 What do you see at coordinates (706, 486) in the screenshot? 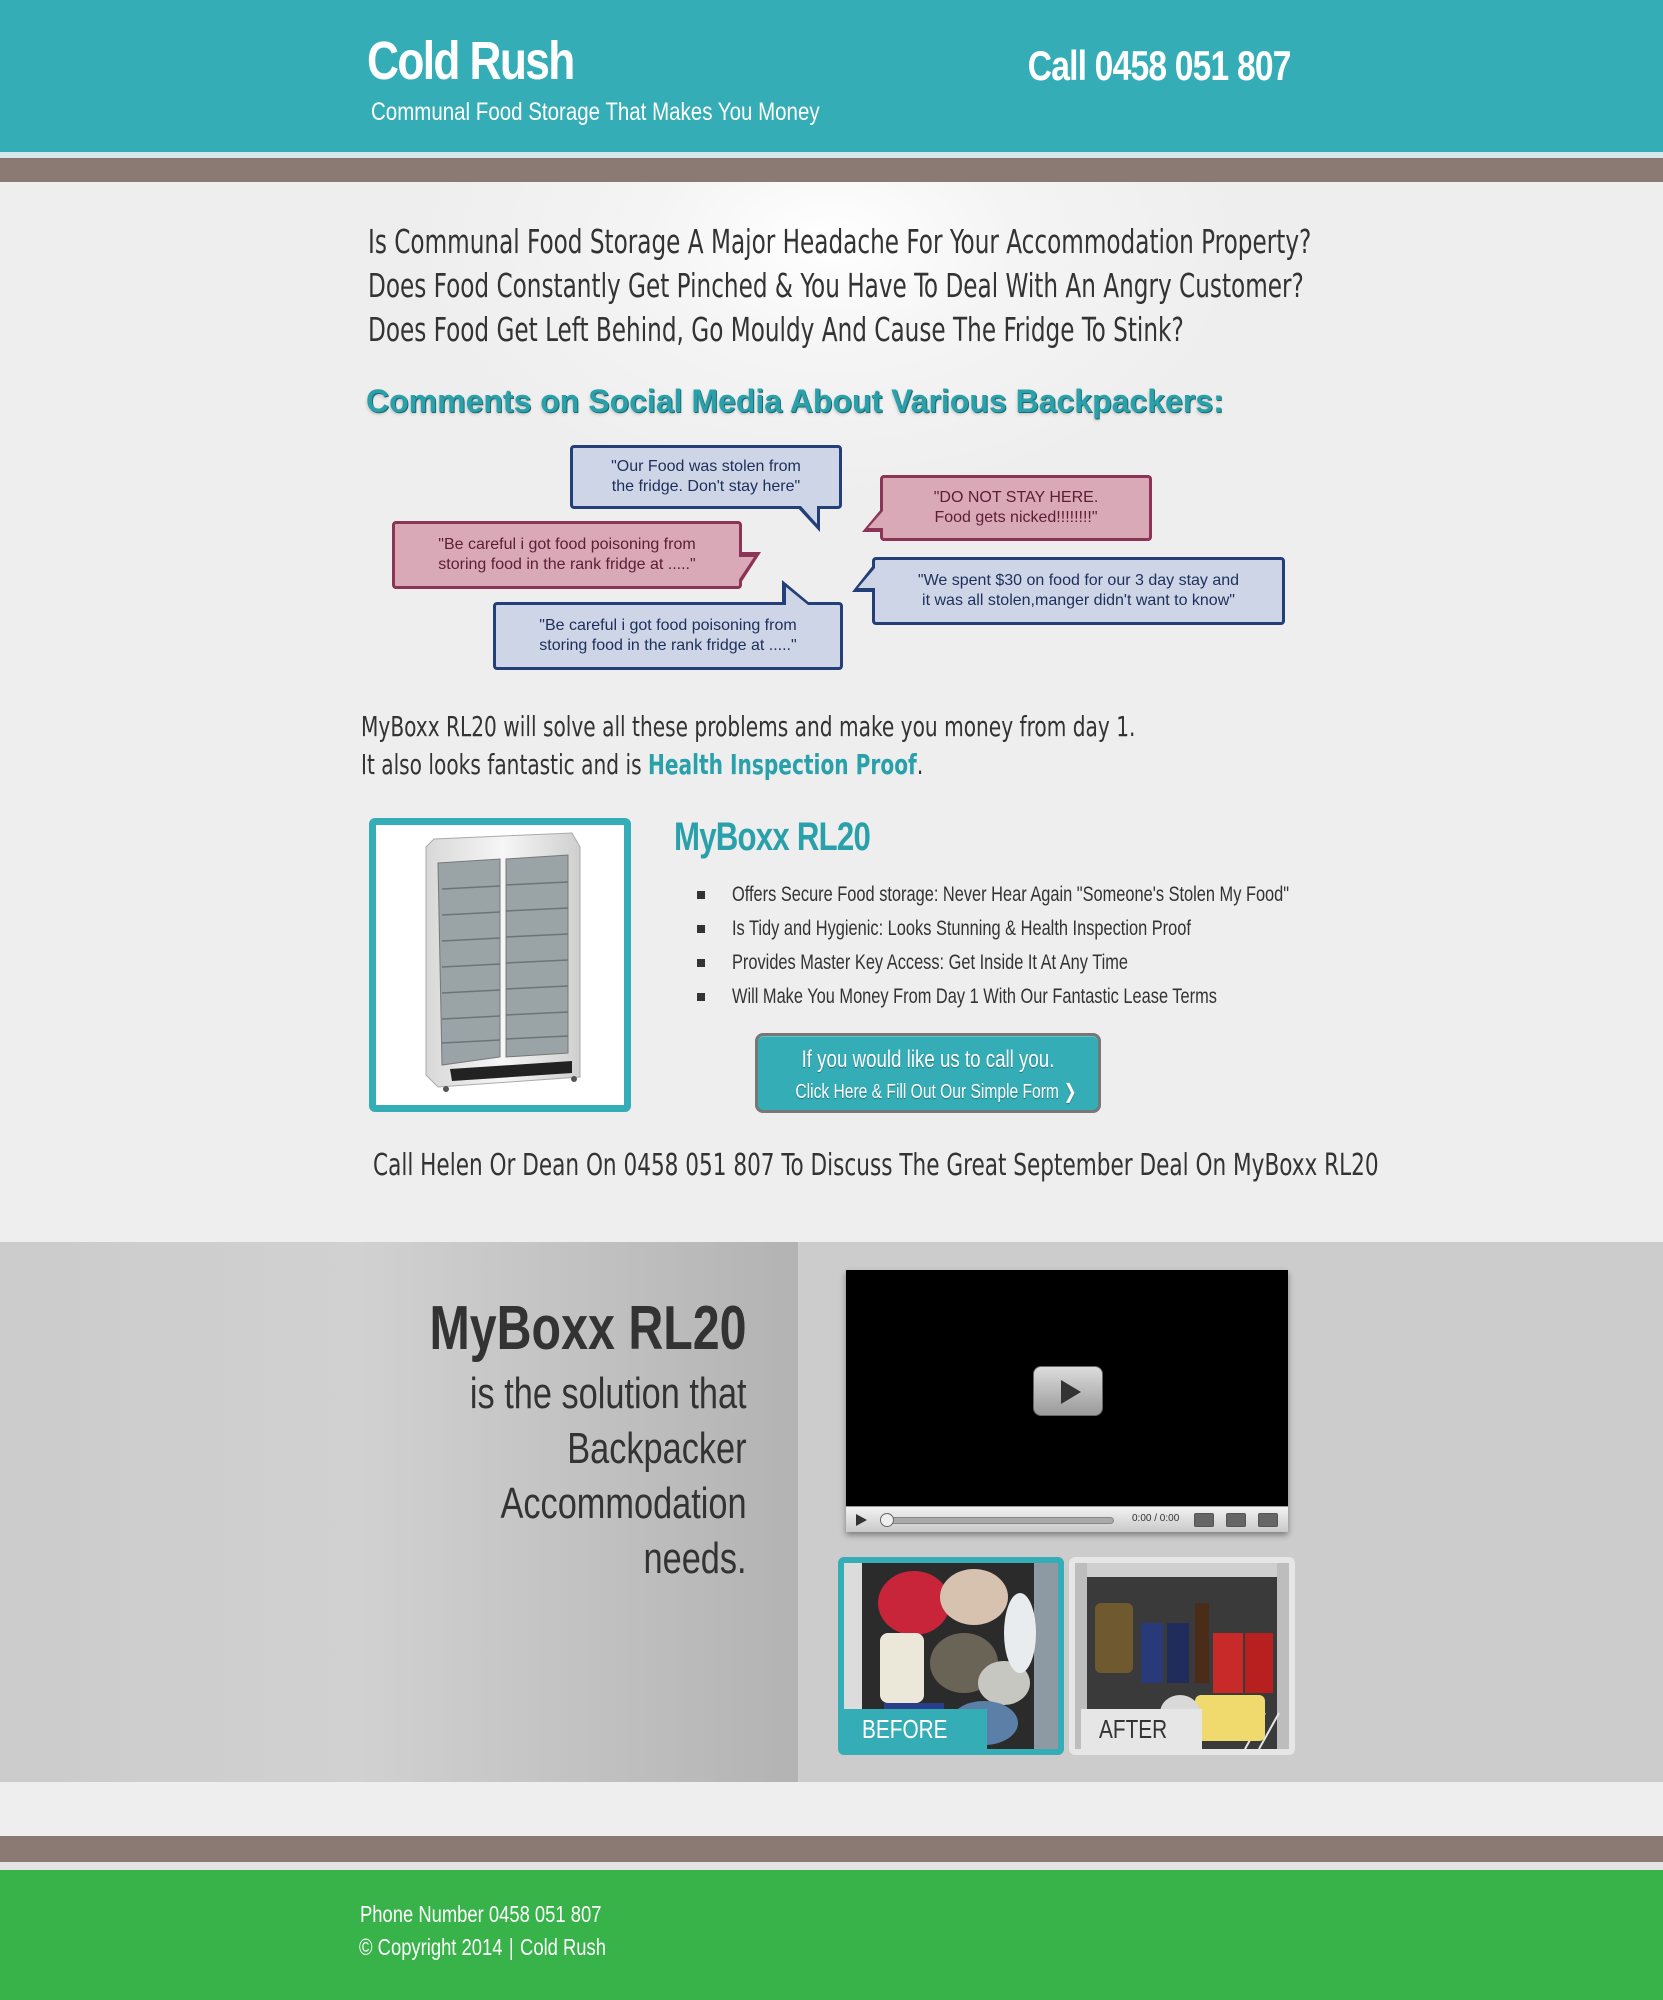
I see `comment-text: the fridge. Don't stay here"` at bounding box center [706, 486].